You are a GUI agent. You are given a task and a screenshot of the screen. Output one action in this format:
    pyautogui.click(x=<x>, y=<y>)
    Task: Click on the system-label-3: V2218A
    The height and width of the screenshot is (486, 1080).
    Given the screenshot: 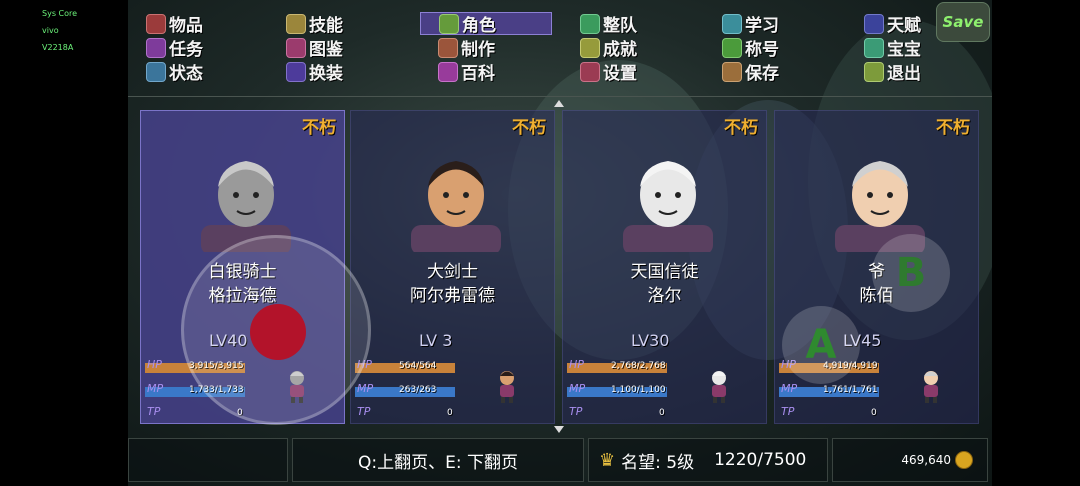 What is the action you would take?
    pyautogui.click(x=58, y=47)
    